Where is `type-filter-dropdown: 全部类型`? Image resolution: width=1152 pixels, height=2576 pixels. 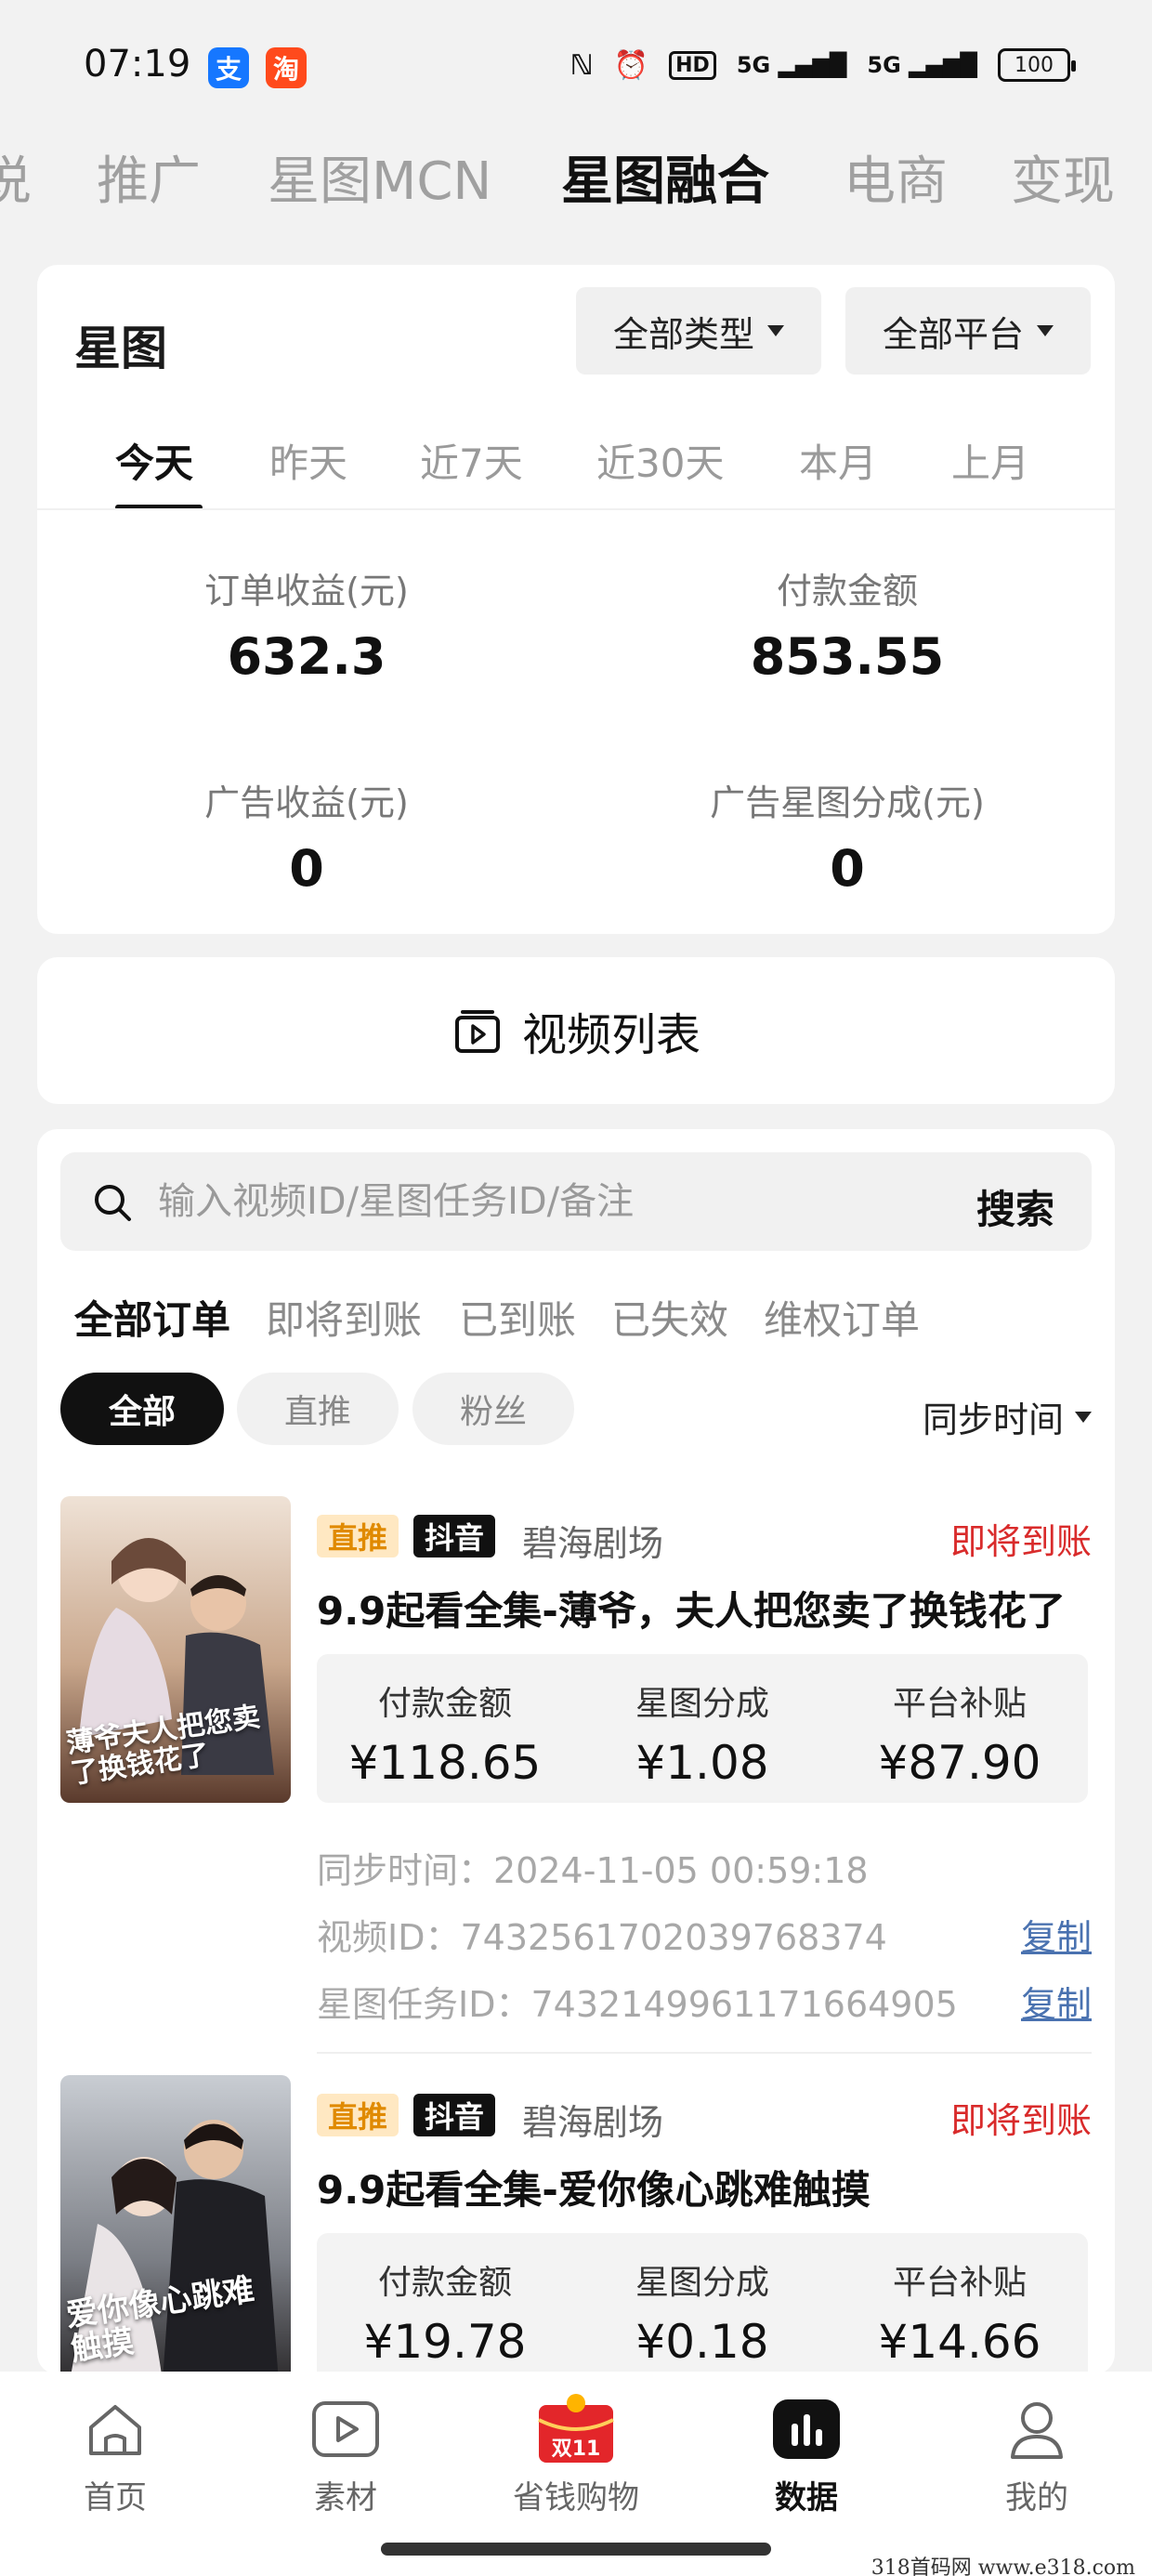
type-filter-dropdown: 全部类型 is located at coordinates (698, 331).